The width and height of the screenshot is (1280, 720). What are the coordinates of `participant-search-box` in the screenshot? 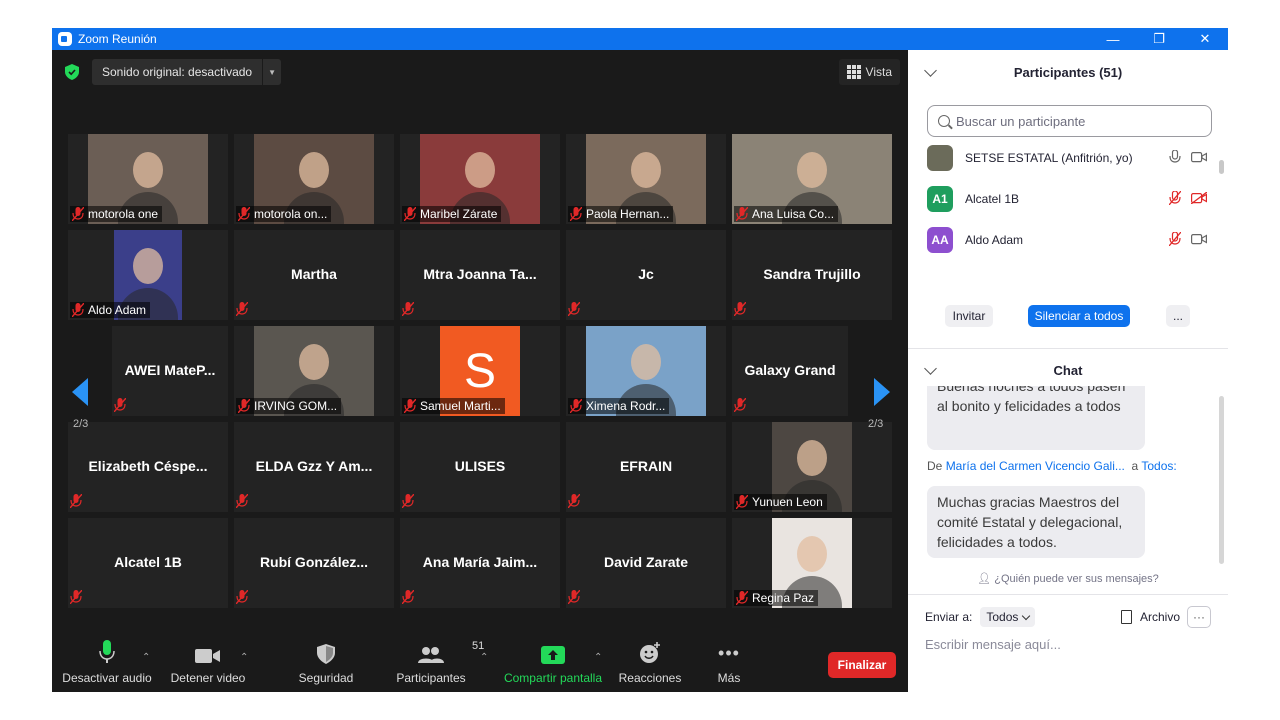 It's located at (1069, 121).